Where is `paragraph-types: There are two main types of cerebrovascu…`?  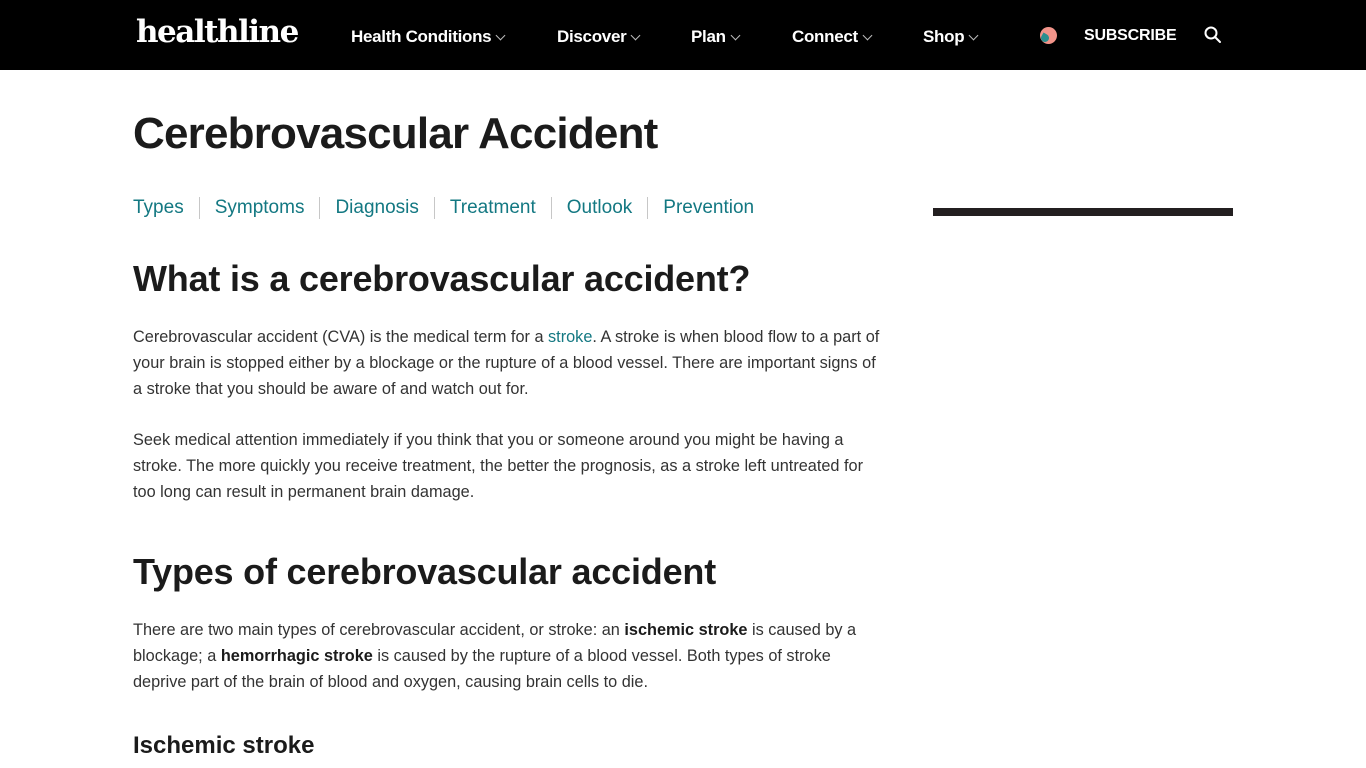
paragraph-types: There are two main types of cerebrovascu… is located at coordinates (508, 656).